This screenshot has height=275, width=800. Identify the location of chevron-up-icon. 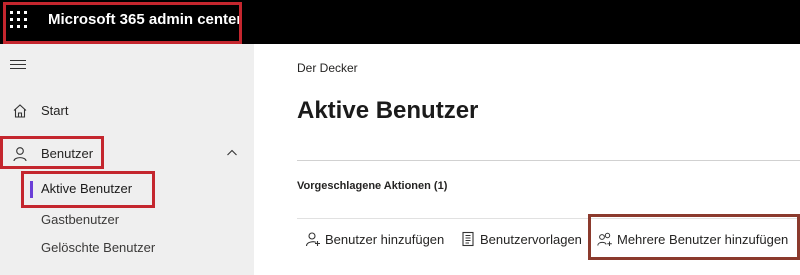
(232, 153).